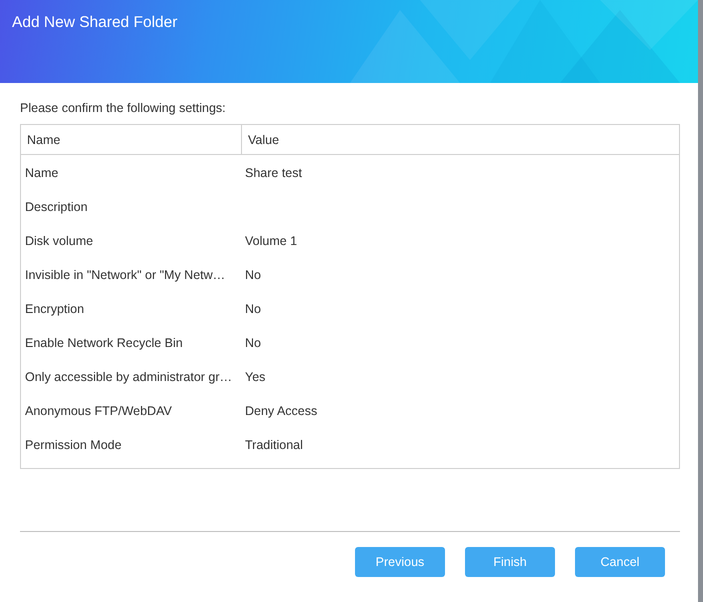  Describe the element at coordinates (55, 309) in the screenshot. I see `table-cell-text: Encryption` at that location.